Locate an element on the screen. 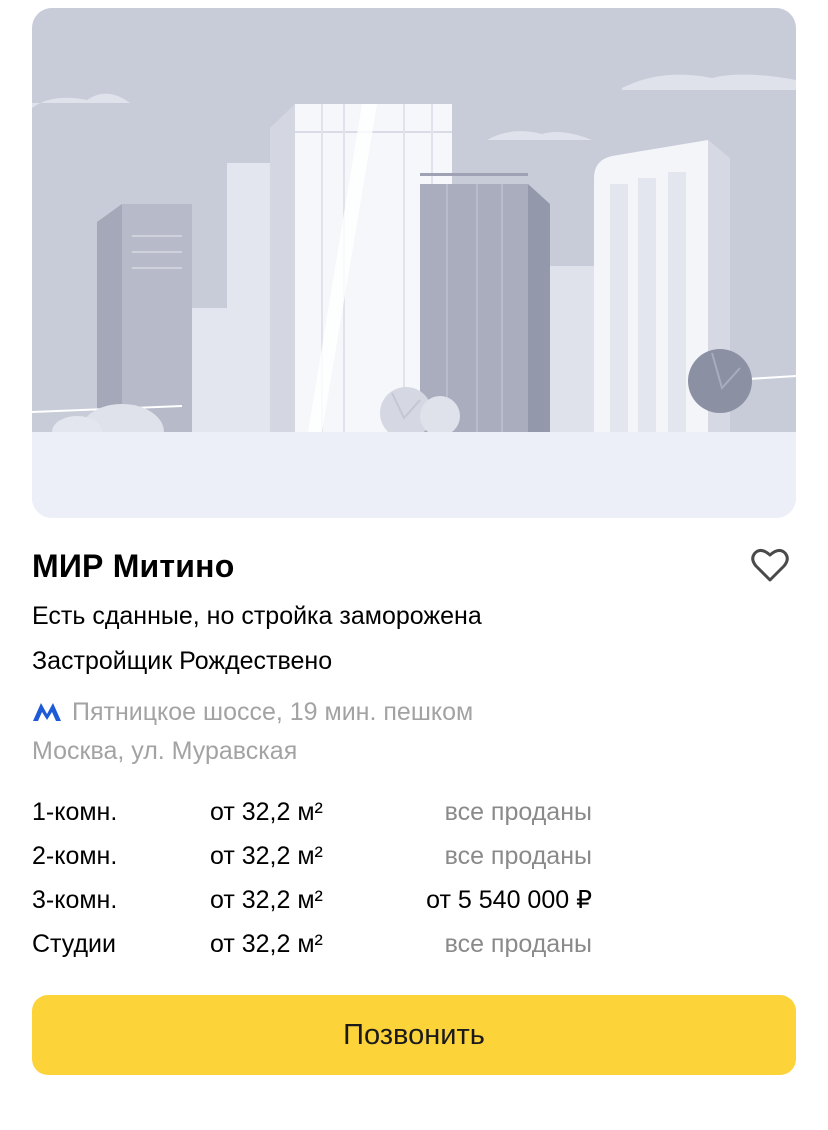 The width and height of the screenshot is (828, 1130). offer-row: 1-комн. от 32,2 м² все проданы is located at coordinates (312, 812).